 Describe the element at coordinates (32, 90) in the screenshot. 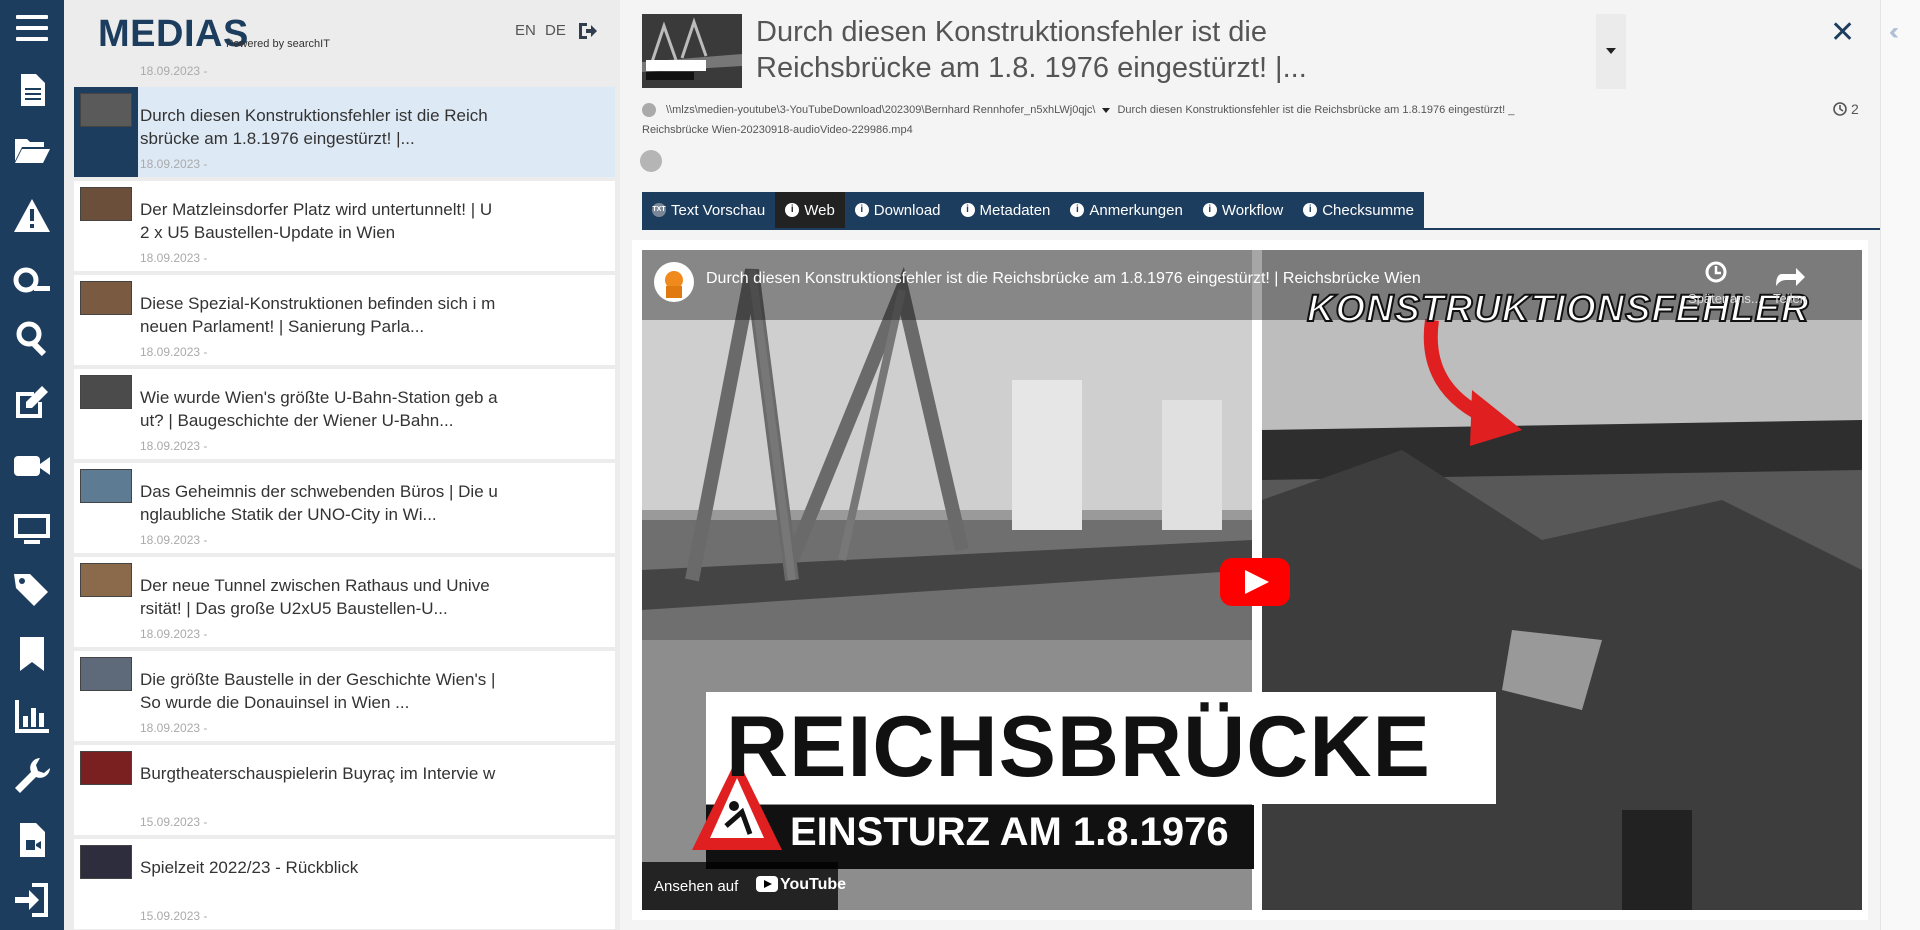

I see `document-icon` at that location.